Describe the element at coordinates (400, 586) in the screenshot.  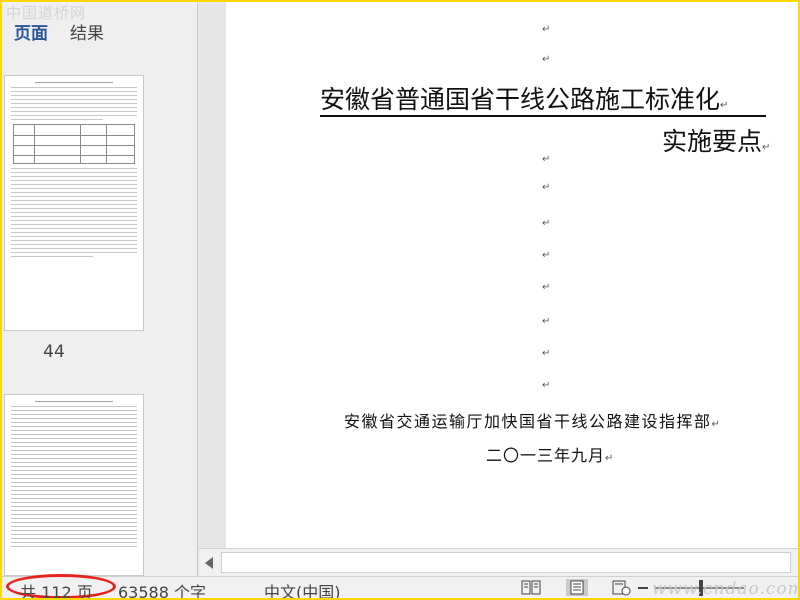
I see `status-bar: 共 112 页 63588 个字 中文(中国) www.cndao.com` at that location.